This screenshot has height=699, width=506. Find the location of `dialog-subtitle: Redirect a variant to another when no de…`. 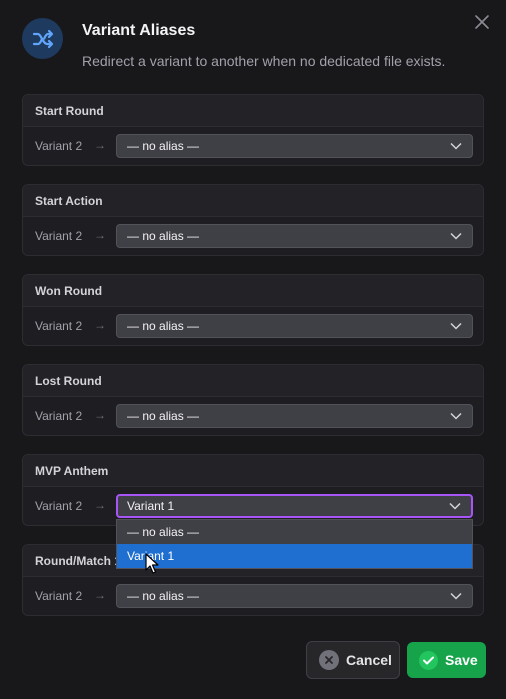

dialog-subtitle: Redirect a variant to another when no de… is located at coordinates (264, 61).